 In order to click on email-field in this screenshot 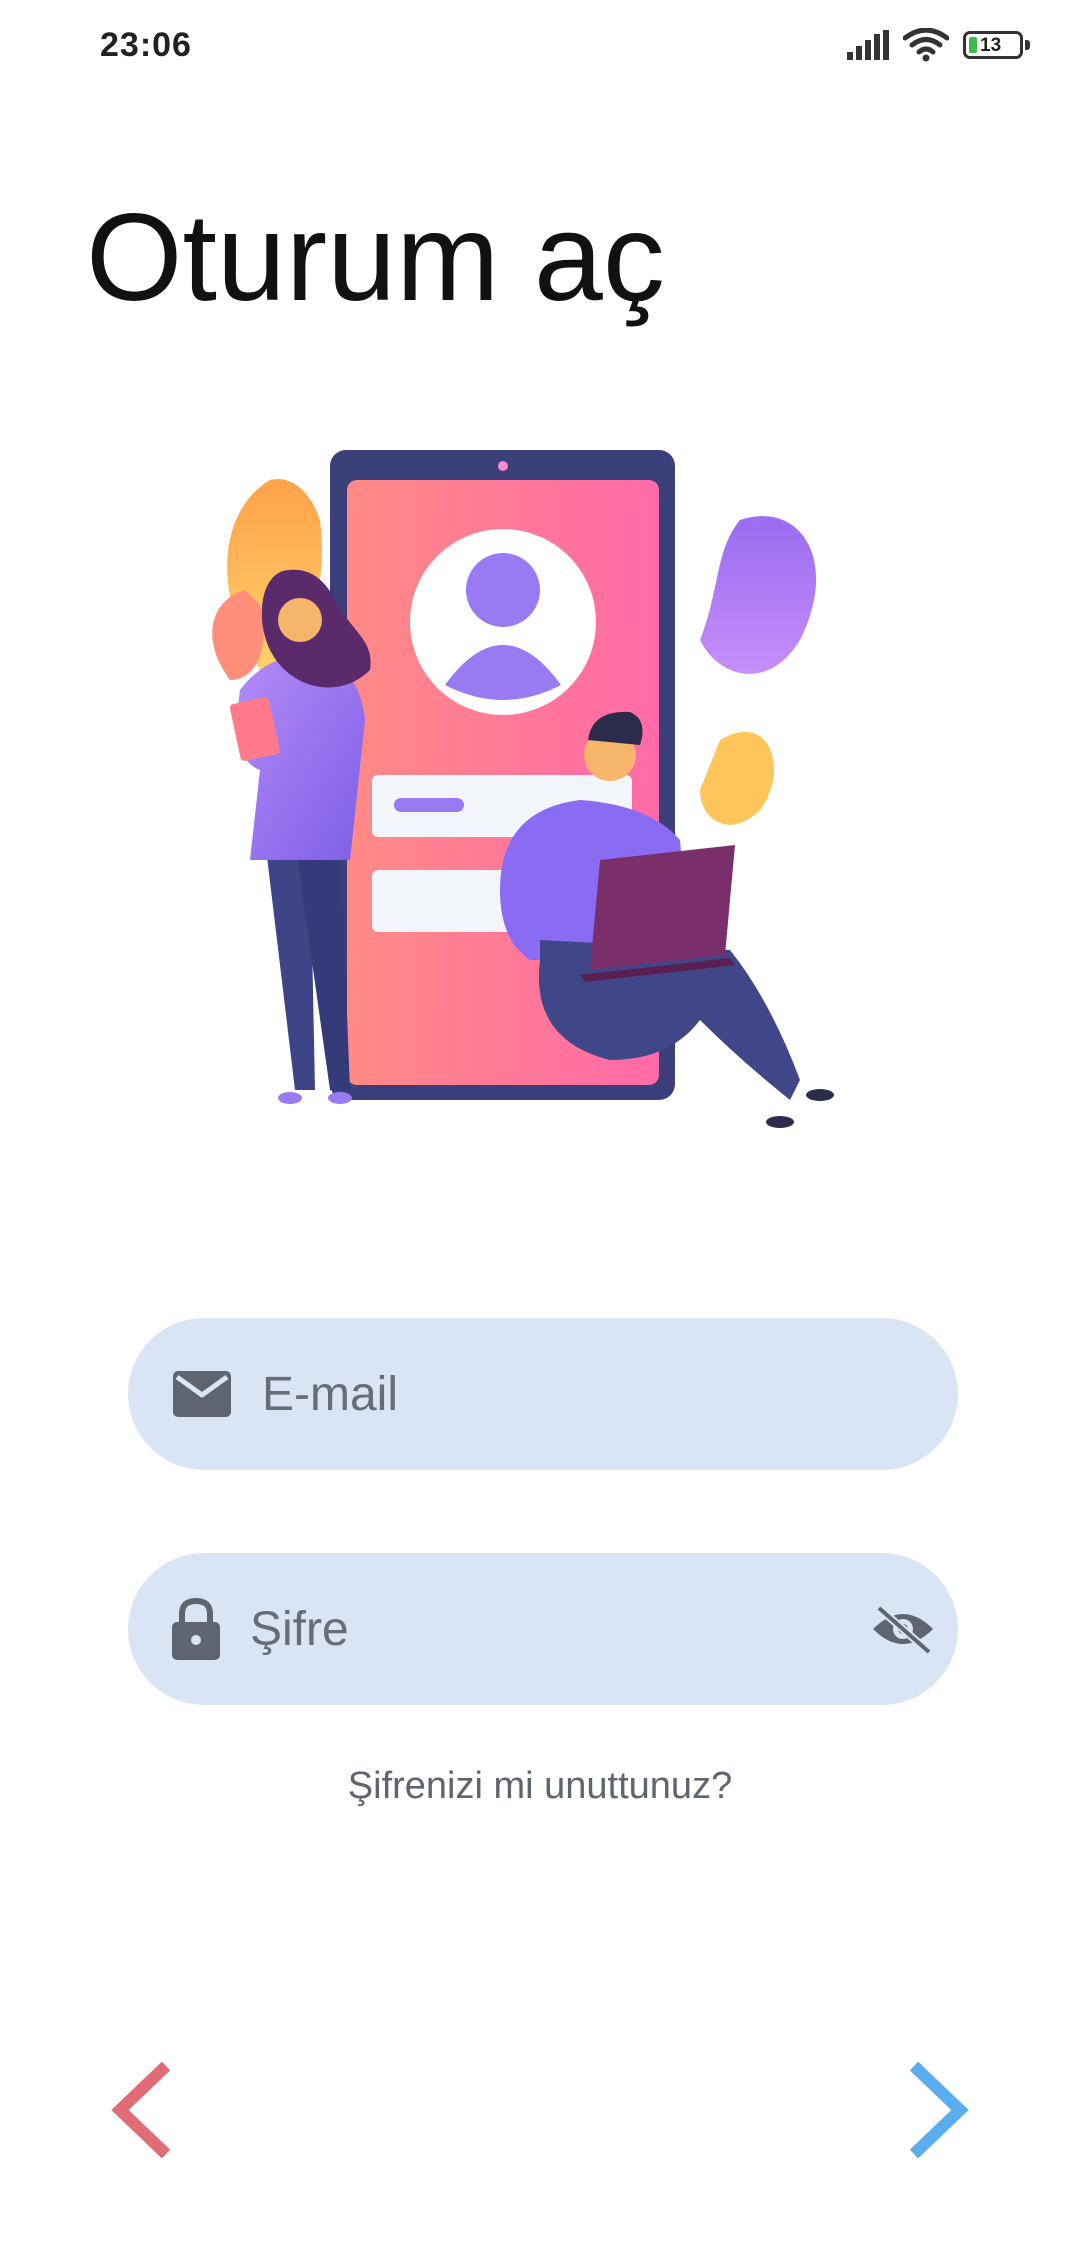, I will do `click(543, 1394)`.